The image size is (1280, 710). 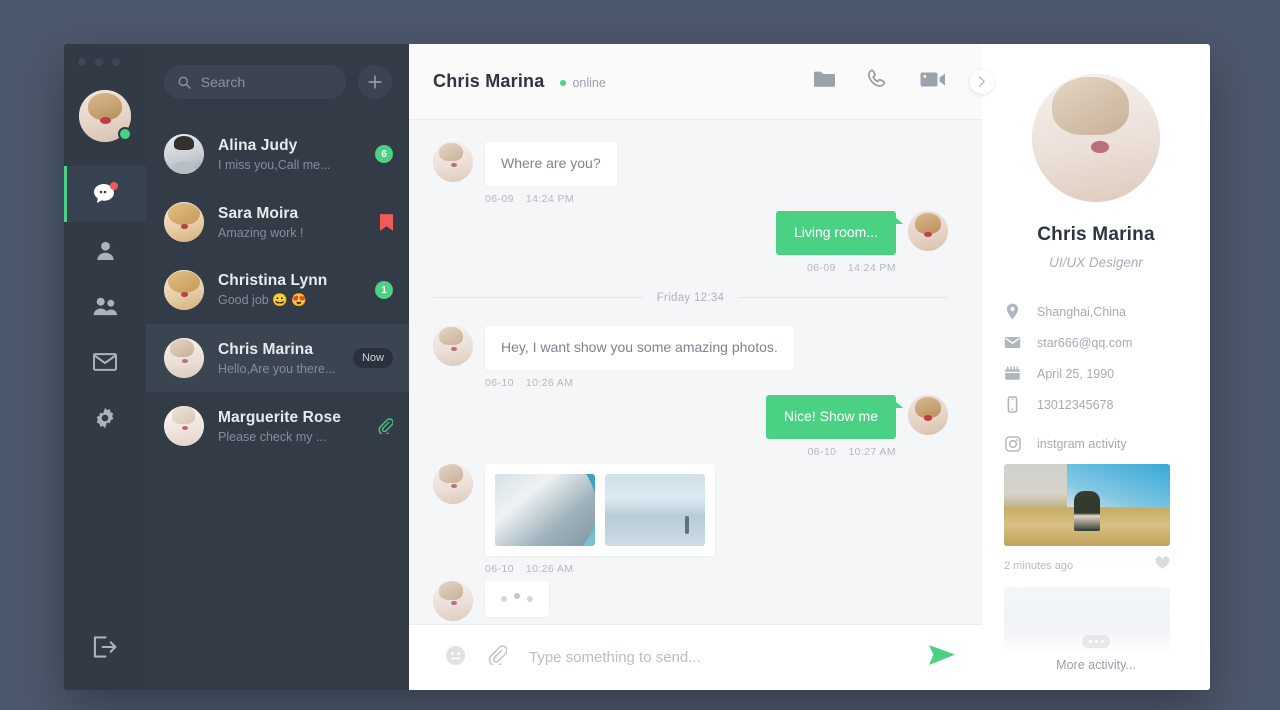 What do you see at coordinates (498, 657) in the screenshot?
I see `attach-button` at bounding box center [498, 657].